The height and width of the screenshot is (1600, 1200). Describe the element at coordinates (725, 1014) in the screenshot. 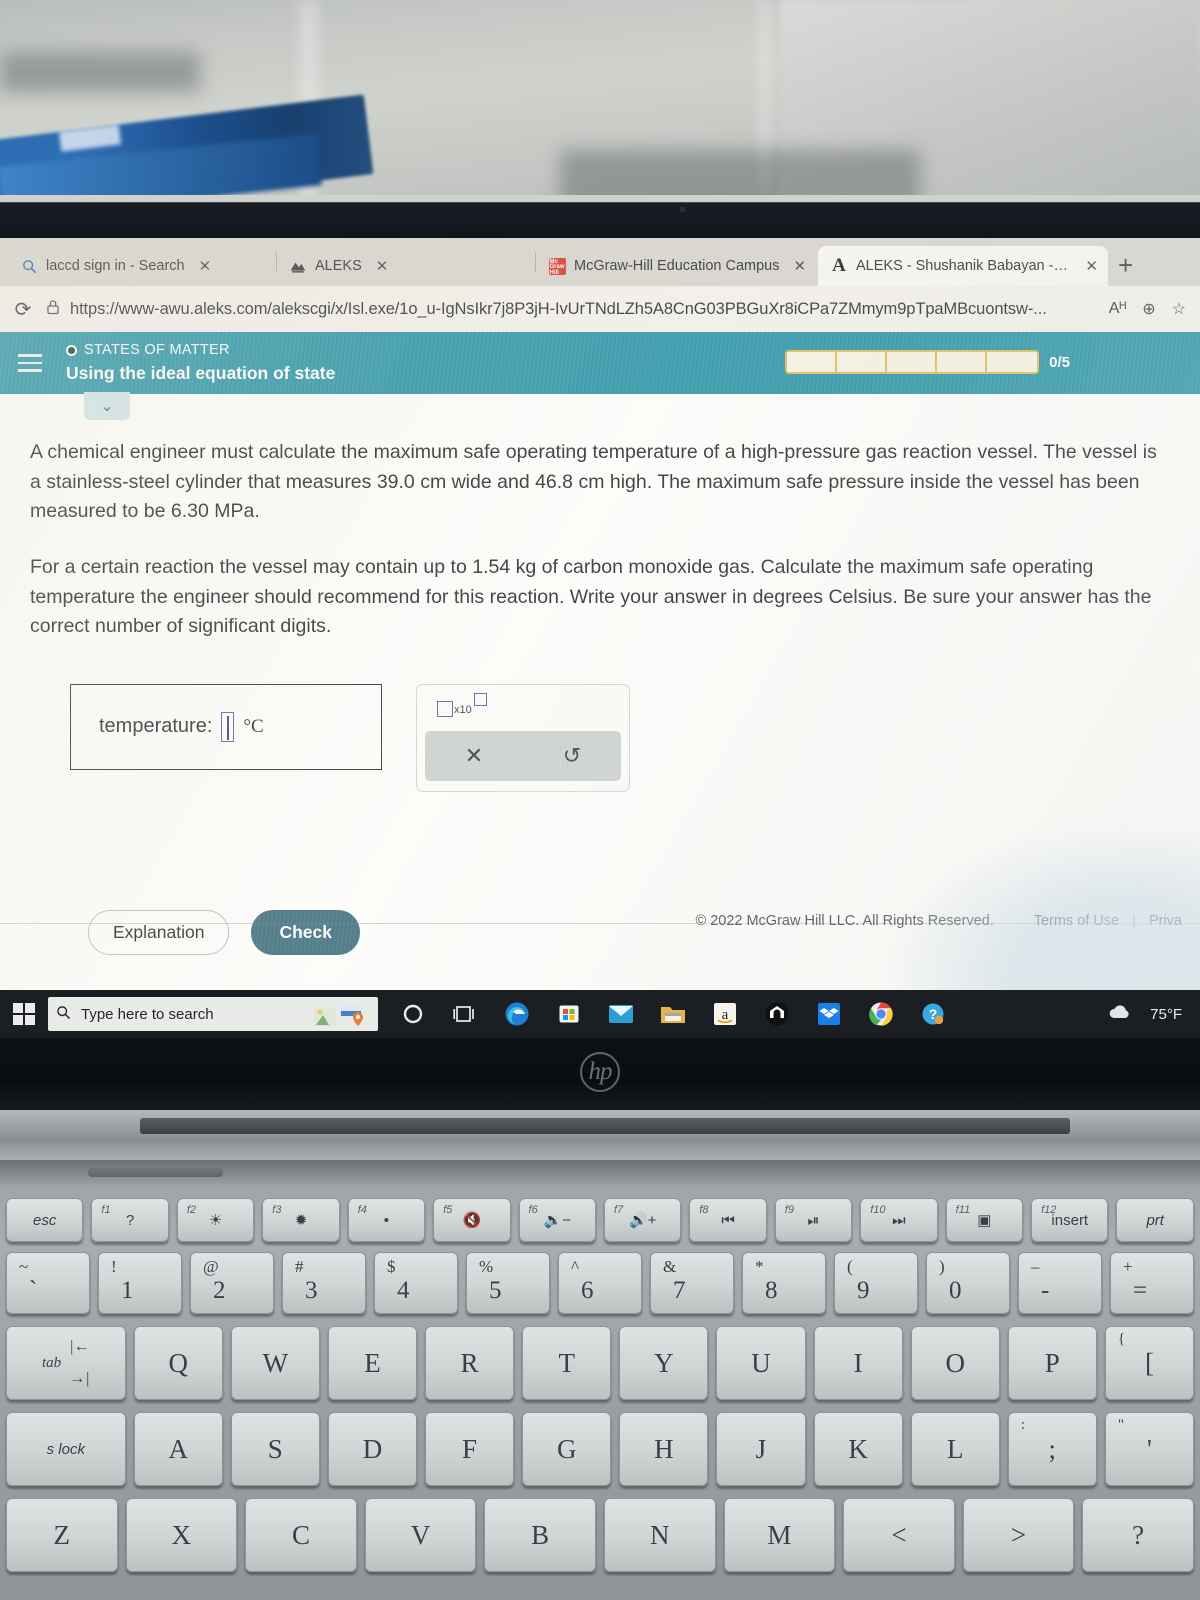

I see `amazon-icon: a` at that location.